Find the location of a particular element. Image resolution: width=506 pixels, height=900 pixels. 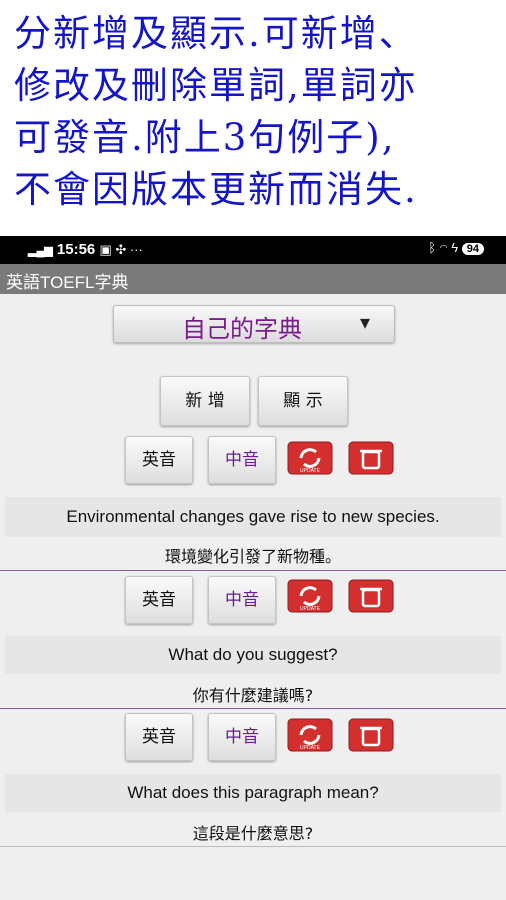

dictionary-dropdown: 自己的字典 ▾ is located at coordinates (254, 324).